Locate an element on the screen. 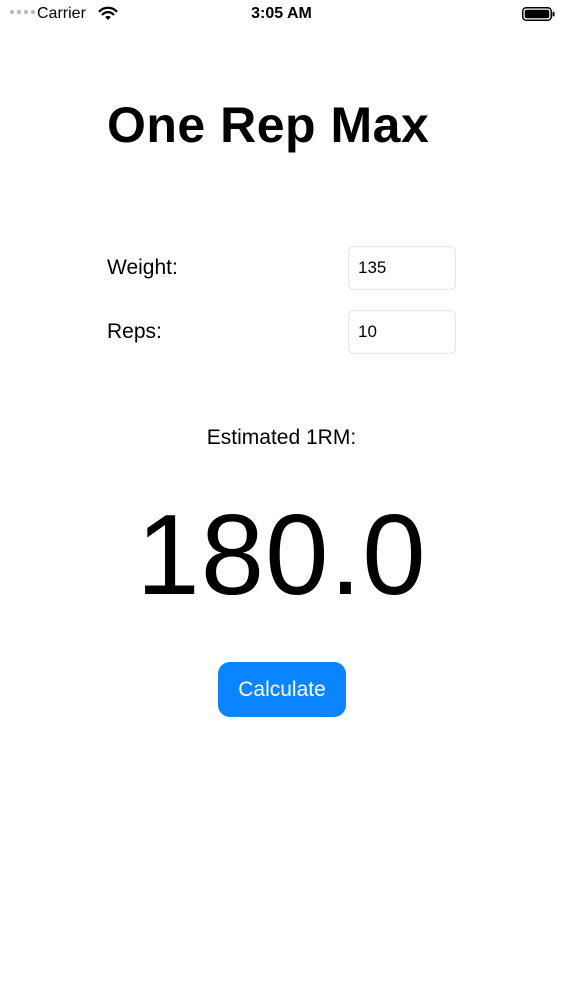 The height and width of the screenshot is (1000, 563). page-title: One Rep Max is located at coordinates (268, 125).